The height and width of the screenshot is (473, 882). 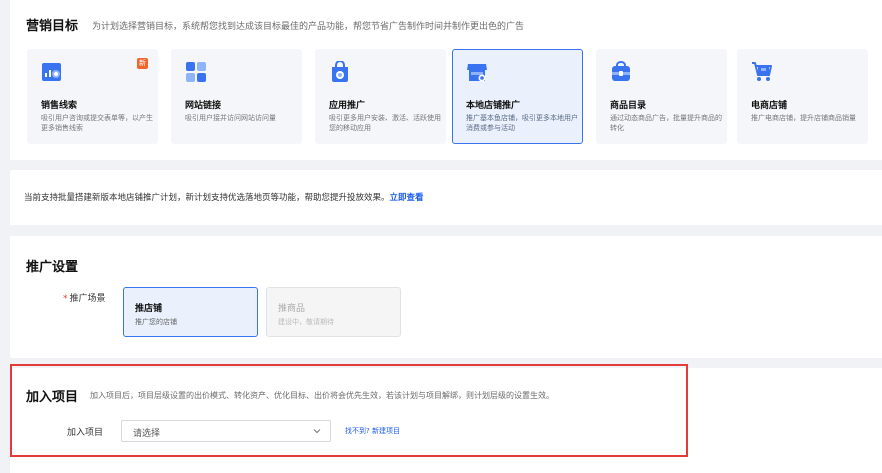 I want to click on catalog-bag-icon, so click(x=621, y=71).